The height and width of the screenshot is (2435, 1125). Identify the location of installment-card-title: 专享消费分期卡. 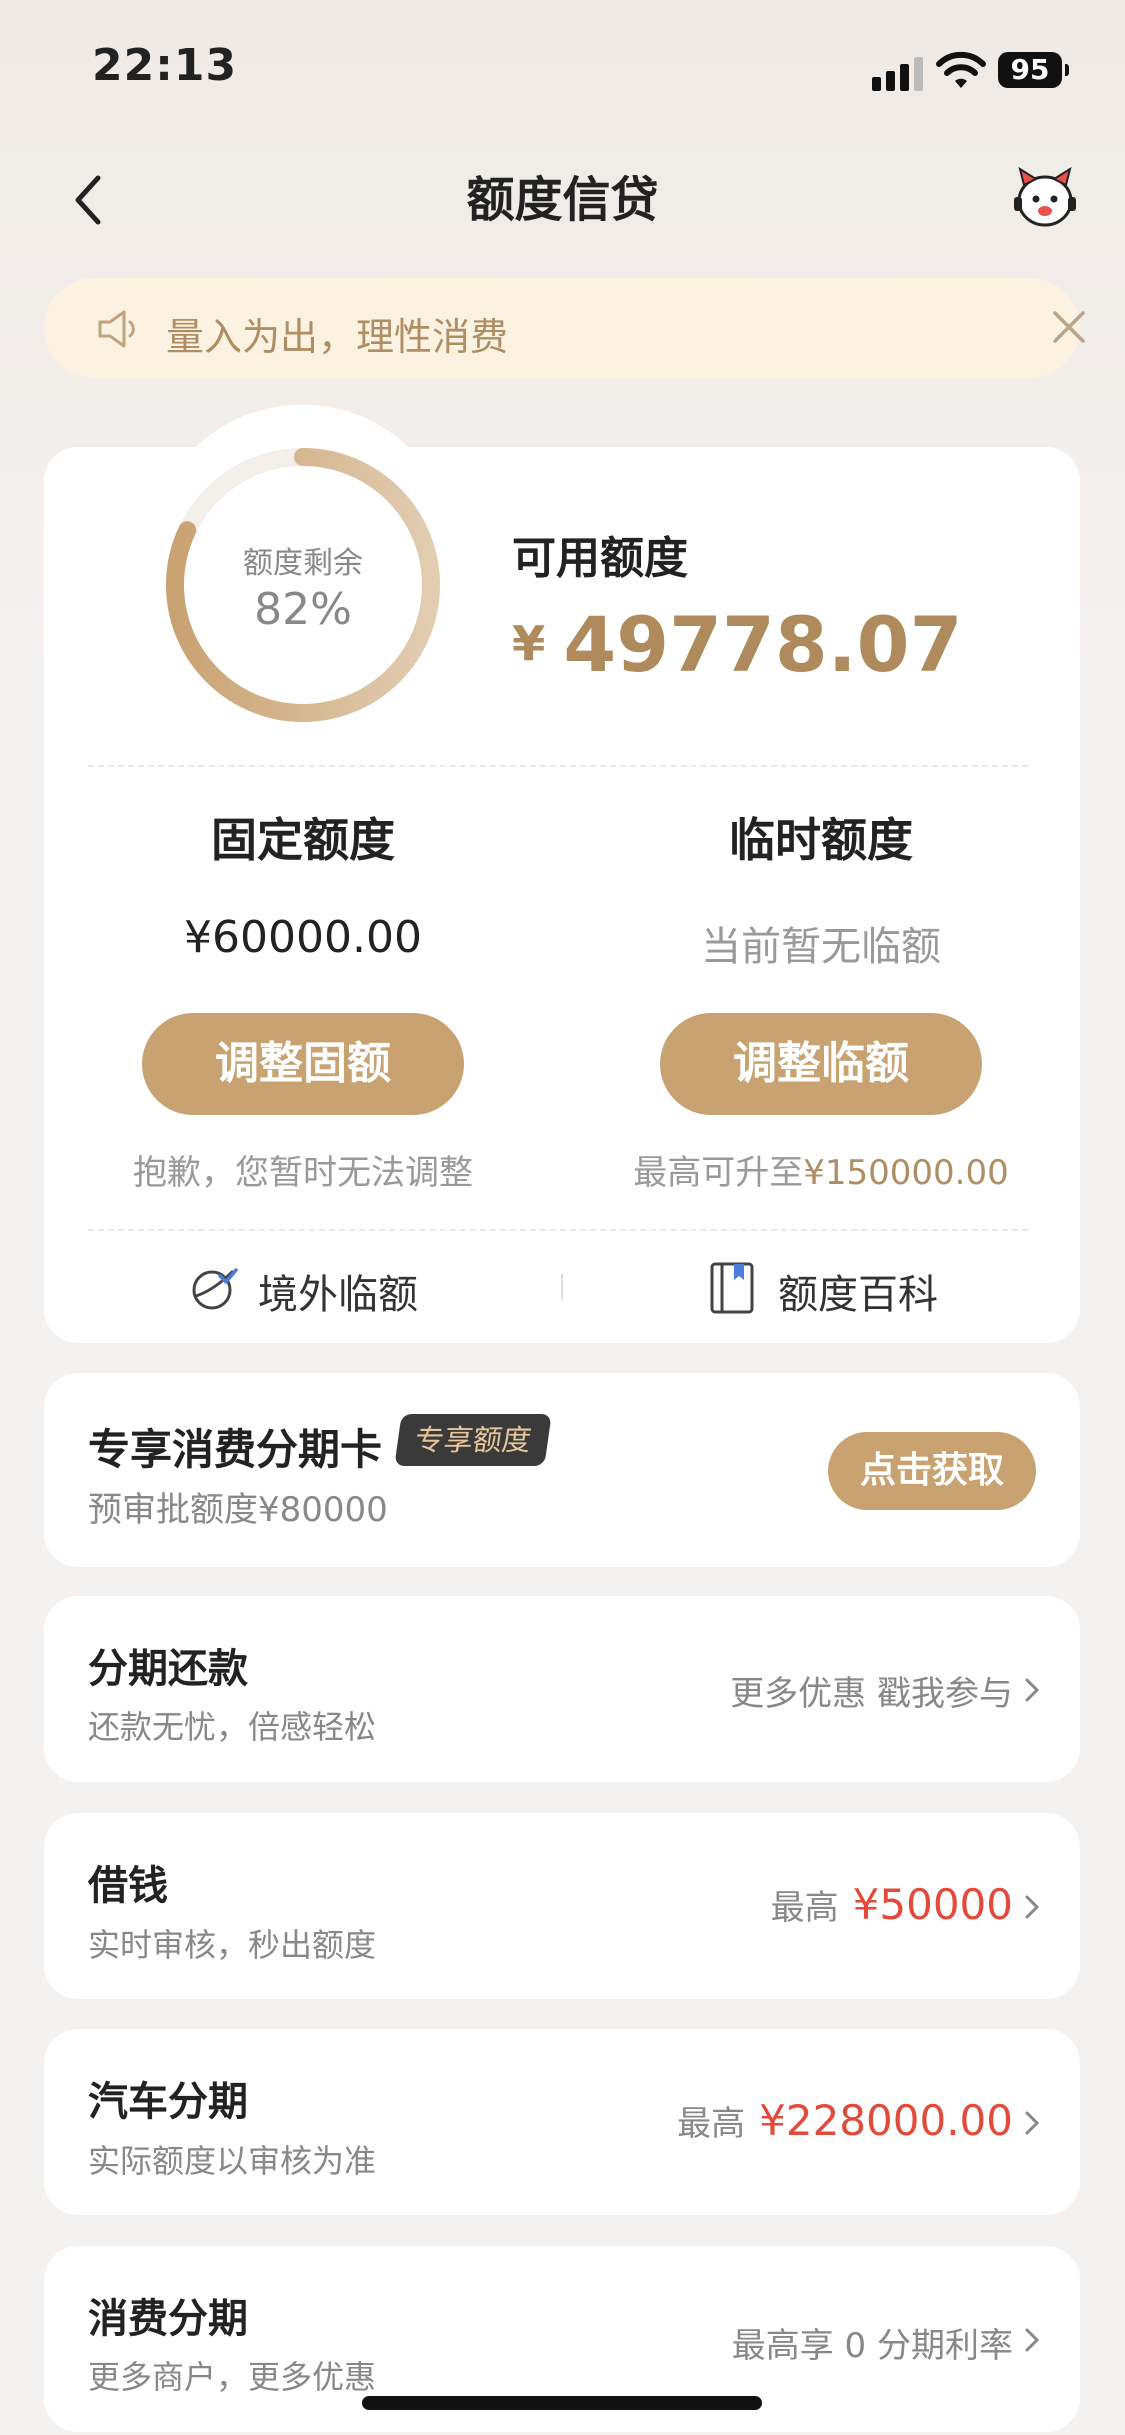
(235, 1449).